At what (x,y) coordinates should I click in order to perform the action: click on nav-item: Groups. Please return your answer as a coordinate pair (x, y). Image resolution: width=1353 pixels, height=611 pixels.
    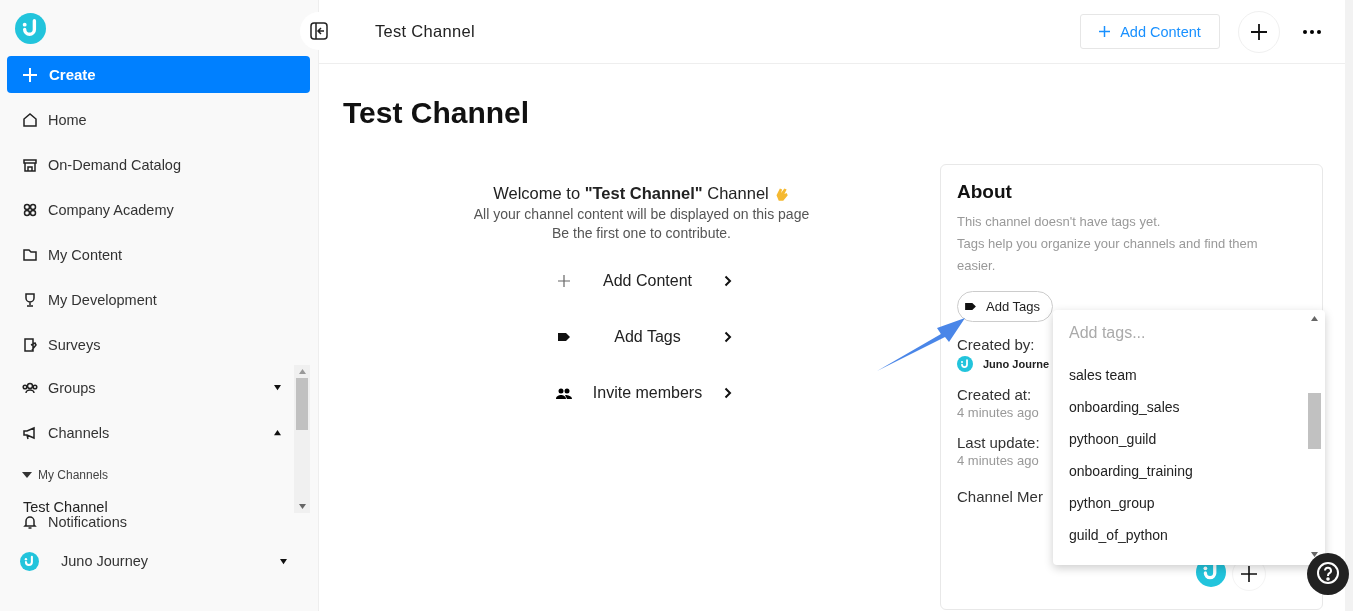
    Looking at the image, I should click on (147, 387).